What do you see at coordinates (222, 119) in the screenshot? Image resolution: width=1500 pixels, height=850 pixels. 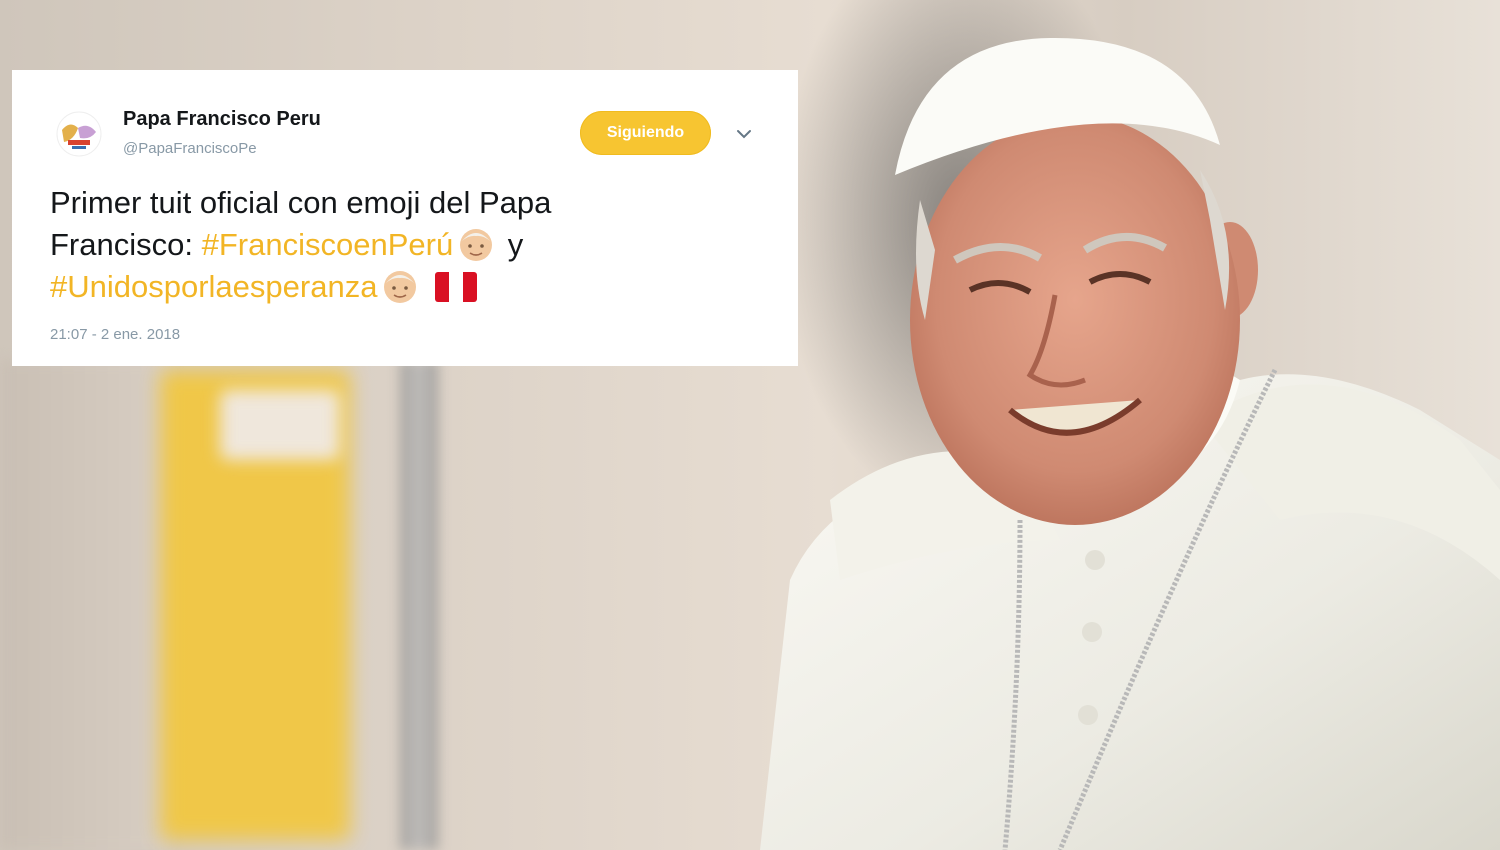 I see `display-name: Papa Francisco Peru` at bounding box center [222, 119].